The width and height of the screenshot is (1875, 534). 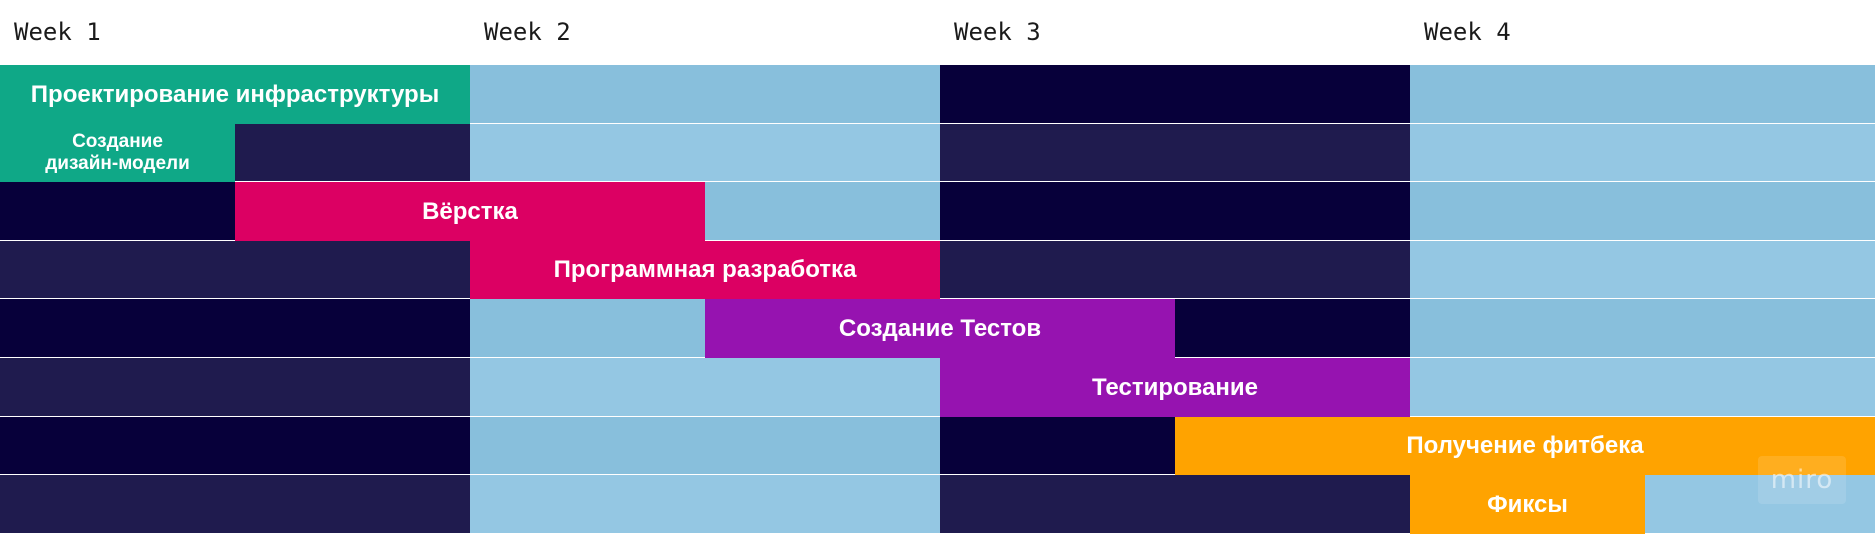 I want to click on task-bar: Фиксы, so click(x=1527, y=504).